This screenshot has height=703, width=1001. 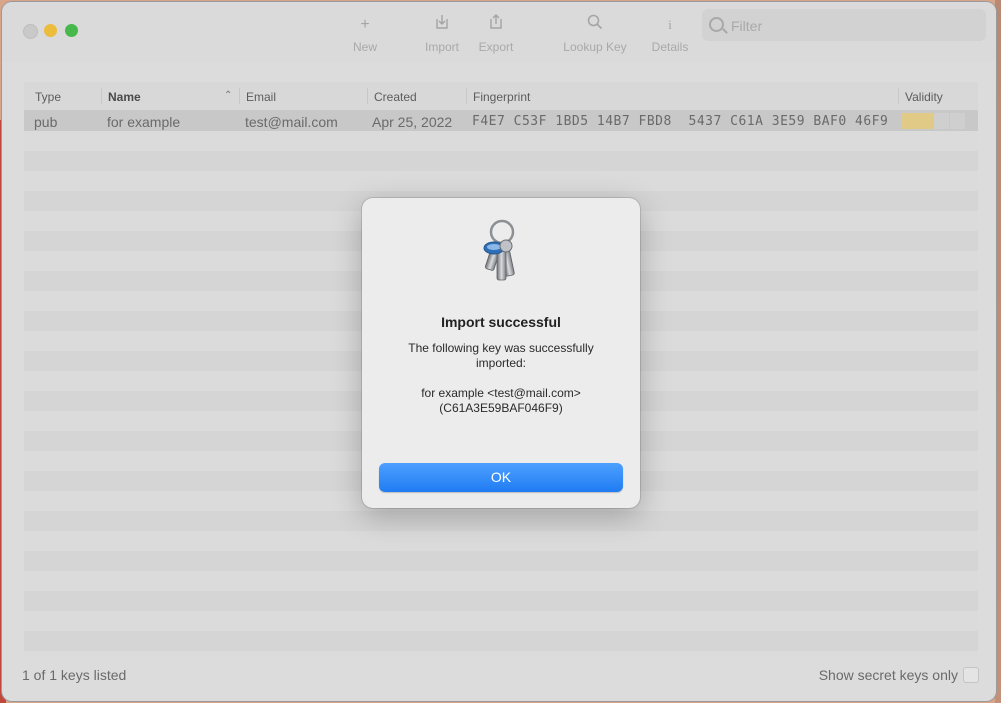 I want to click on column-header-created: Created, so click(x=395, y=97).